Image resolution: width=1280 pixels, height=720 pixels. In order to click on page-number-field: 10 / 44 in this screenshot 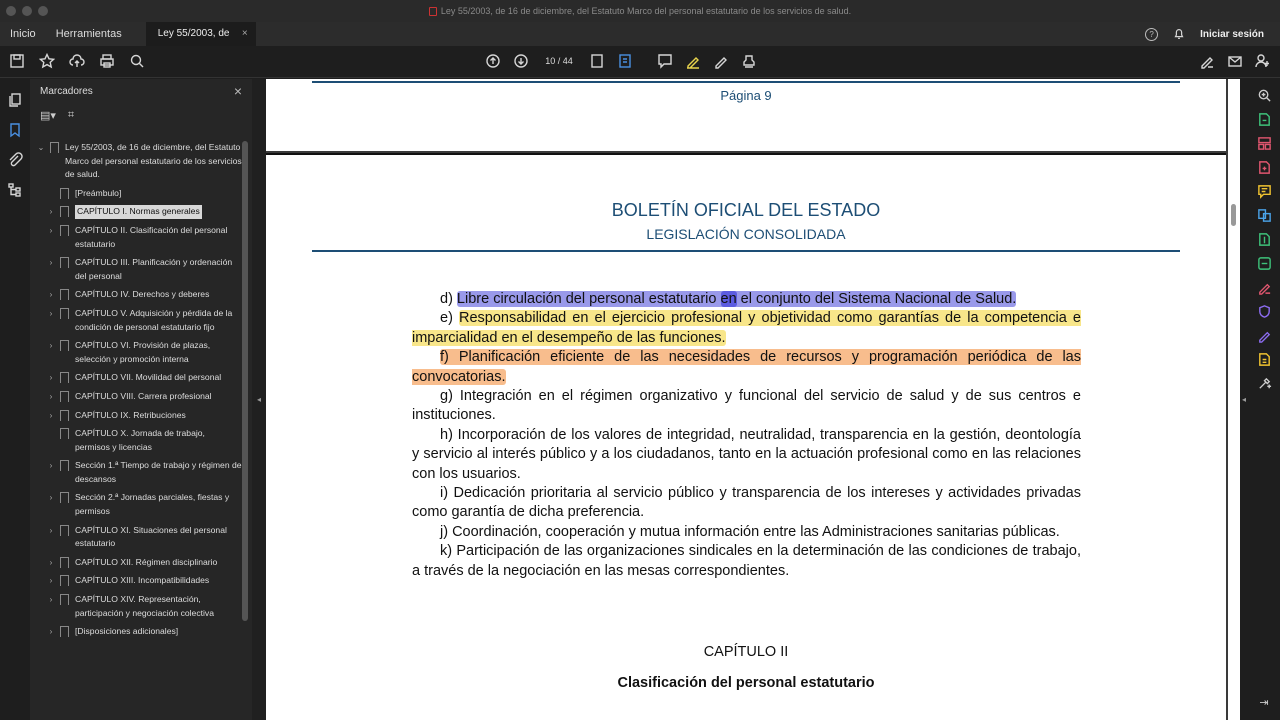, I will do `click(559, 61)`.